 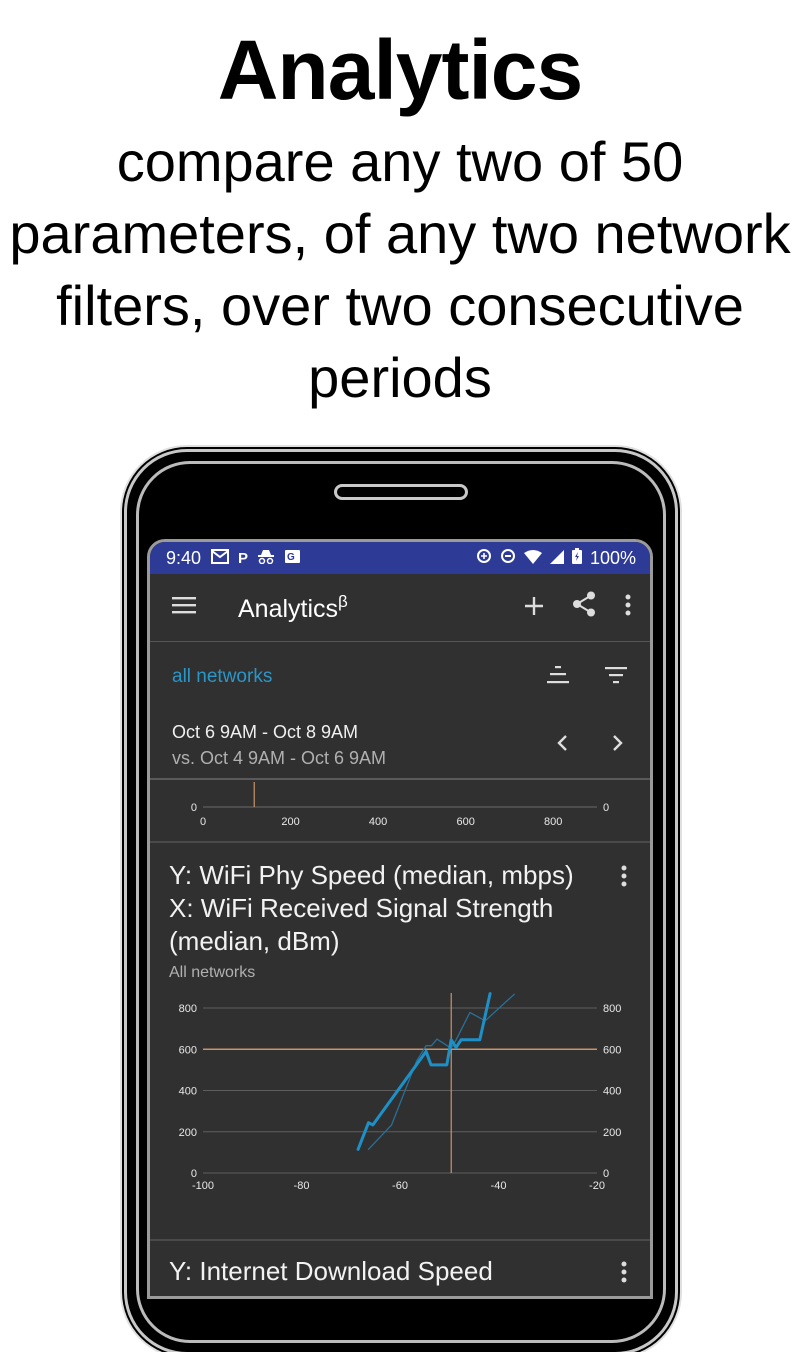 I want to click on wifi-icon, so click(x=532, y=558).